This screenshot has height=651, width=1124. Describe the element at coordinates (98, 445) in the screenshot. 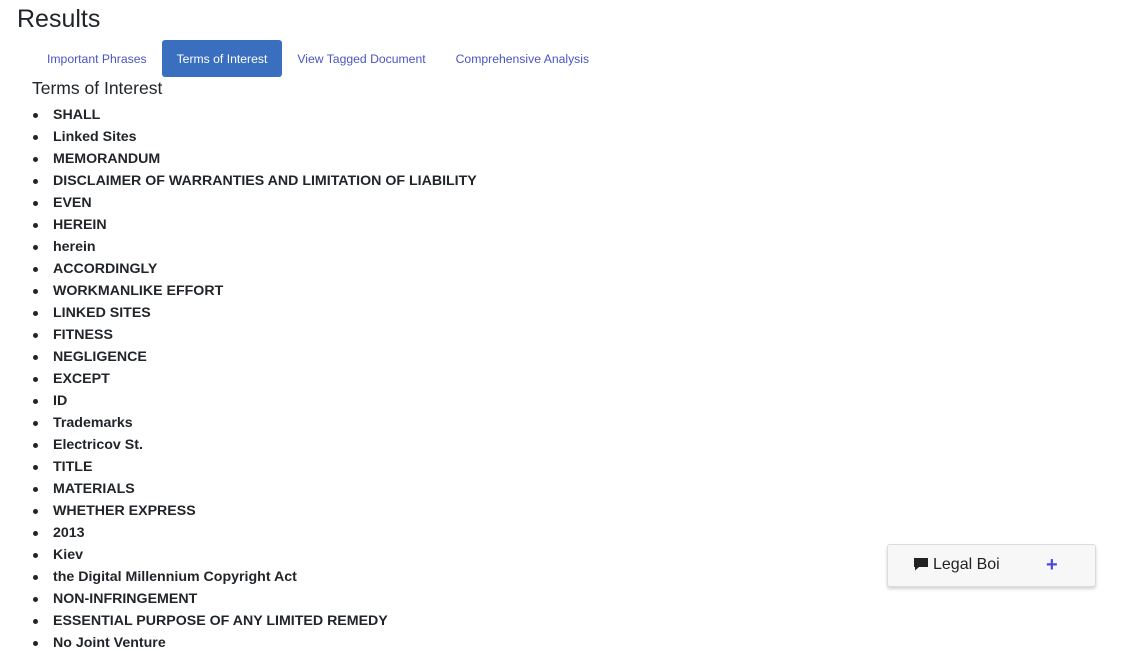

I see `term-text: Electricov St.` at that location.